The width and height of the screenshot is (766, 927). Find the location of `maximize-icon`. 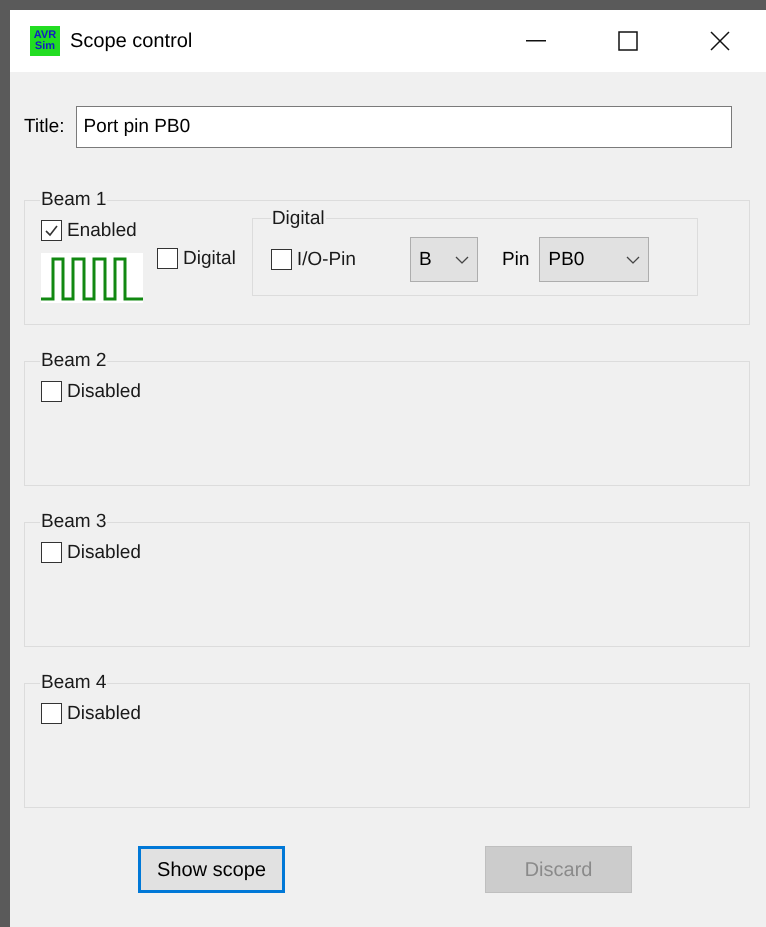

maximize-icon is located at coordinates (628, 41).